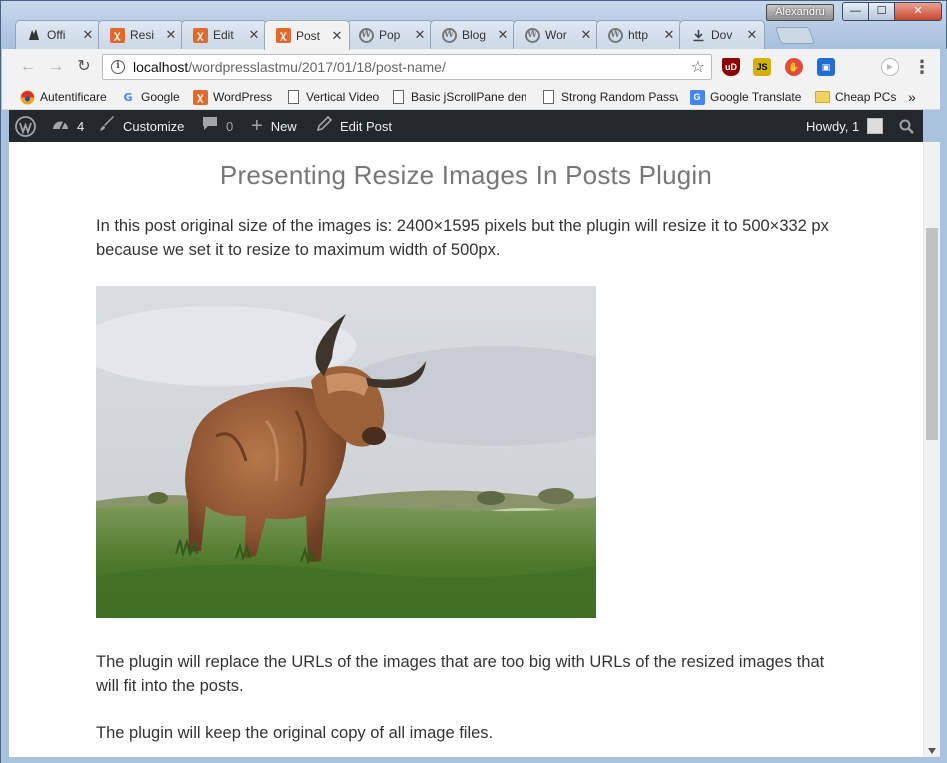  I want to click on bookmark-random-password: Strong Random Passw, so click(609, 97).